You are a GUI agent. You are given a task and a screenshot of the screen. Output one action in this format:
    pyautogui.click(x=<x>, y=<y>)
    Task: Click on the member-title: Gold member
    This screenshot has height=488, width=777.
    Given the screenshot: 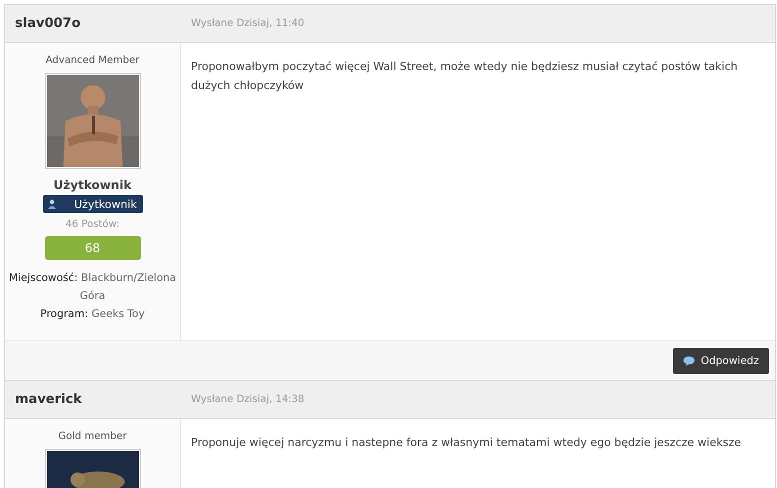 What is the action you would take?
    pyautogui.click(x=92, y=436)
    